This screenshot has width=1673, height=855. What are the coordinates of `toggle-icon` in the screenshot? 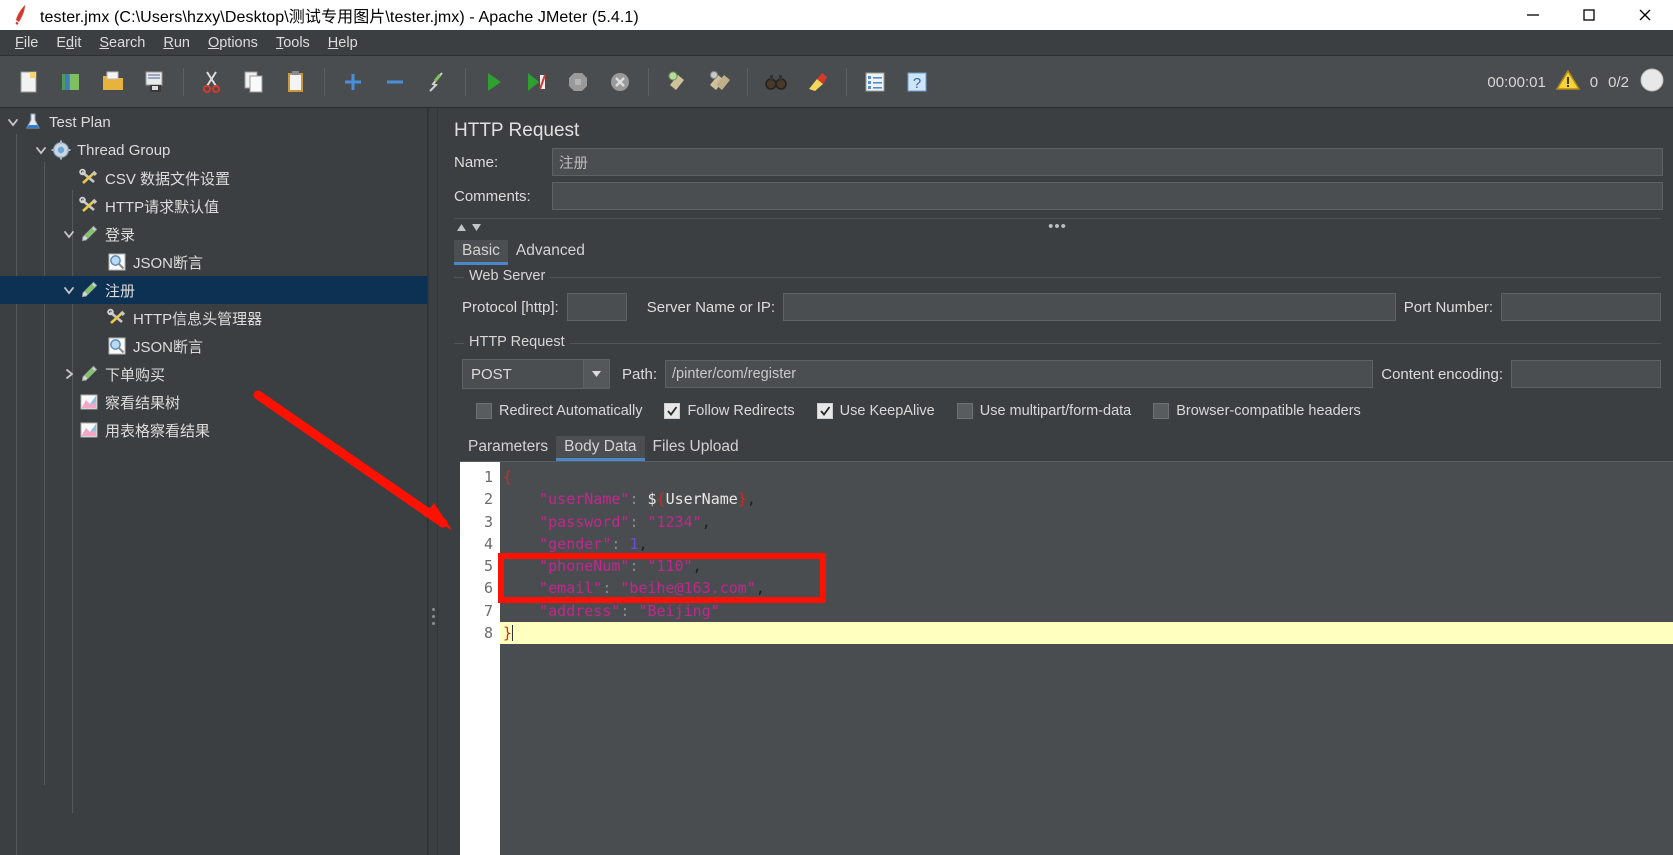 It's located at (437, 82).